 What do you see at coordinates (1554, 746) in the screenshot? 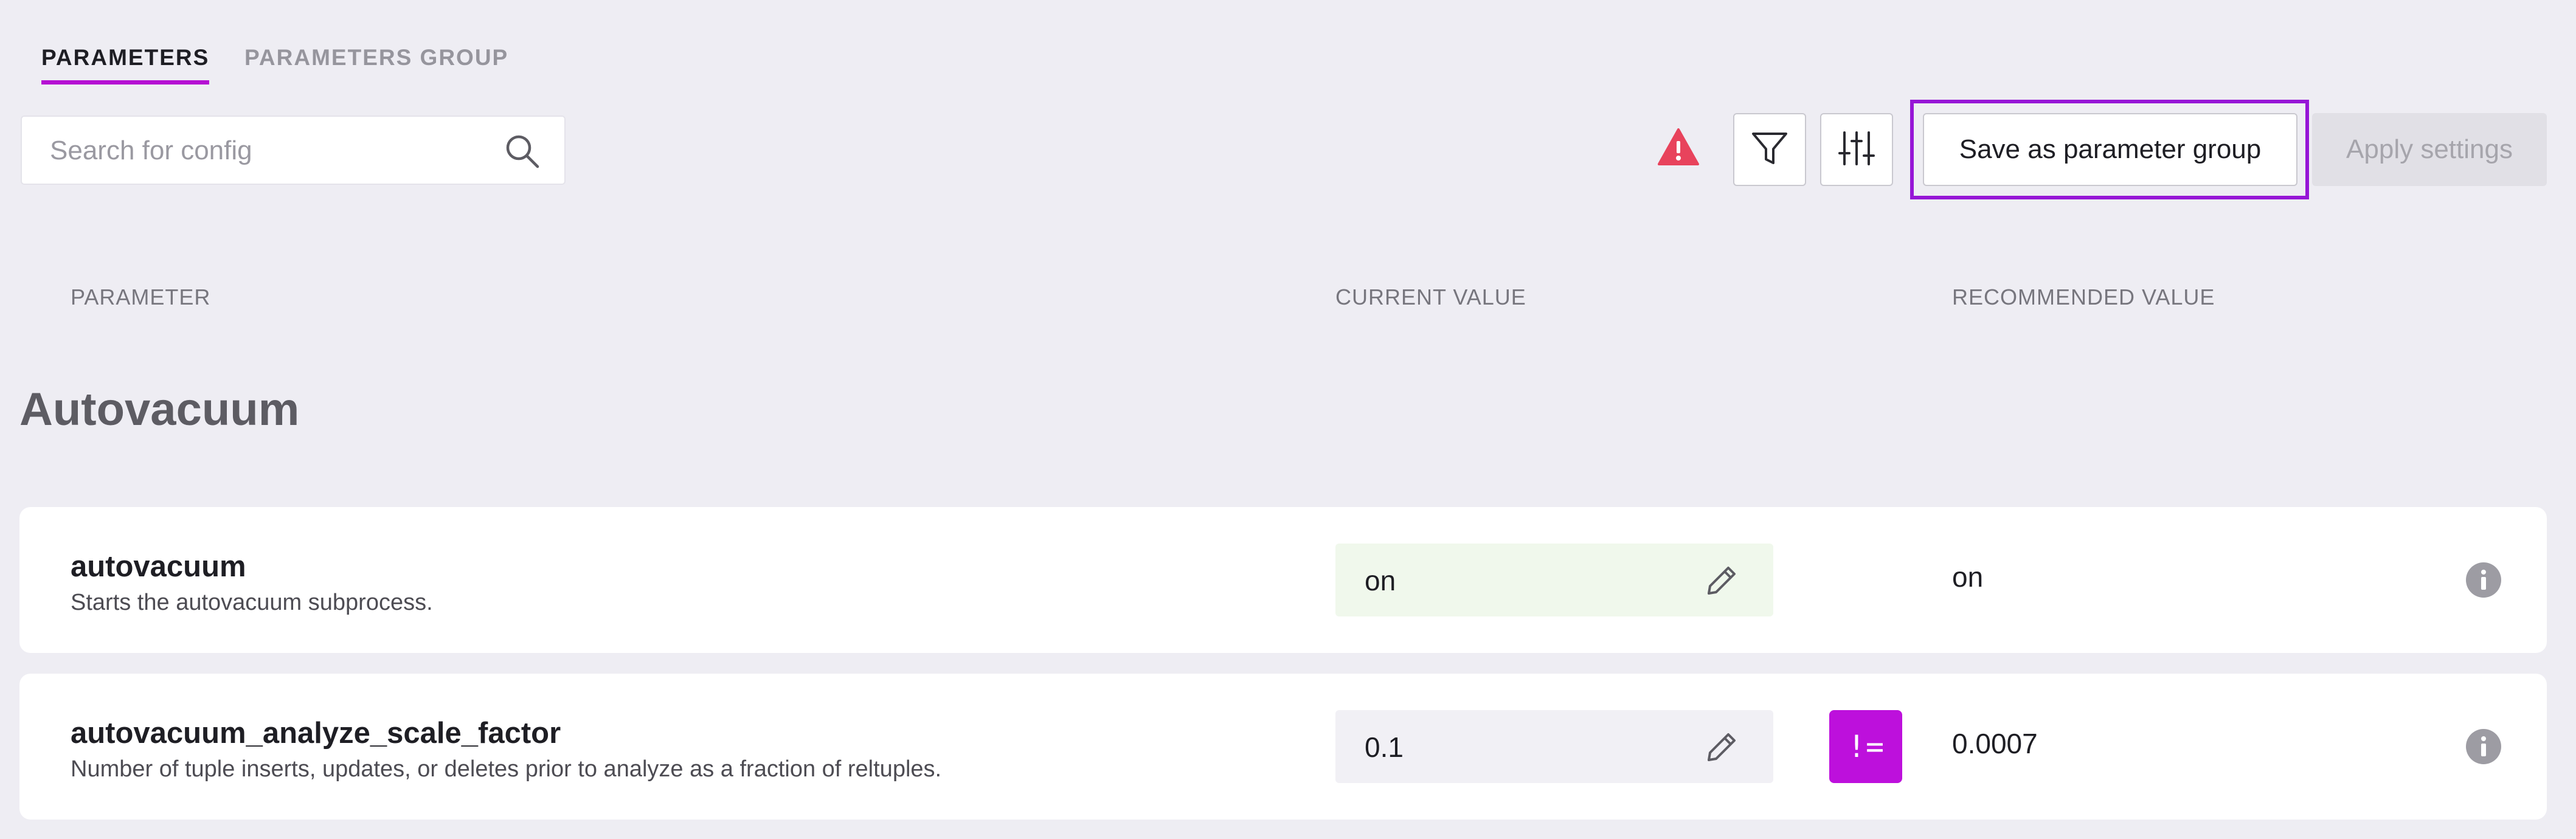
I see `current-value-field: 0.1` at bounding box center [1554, 746].